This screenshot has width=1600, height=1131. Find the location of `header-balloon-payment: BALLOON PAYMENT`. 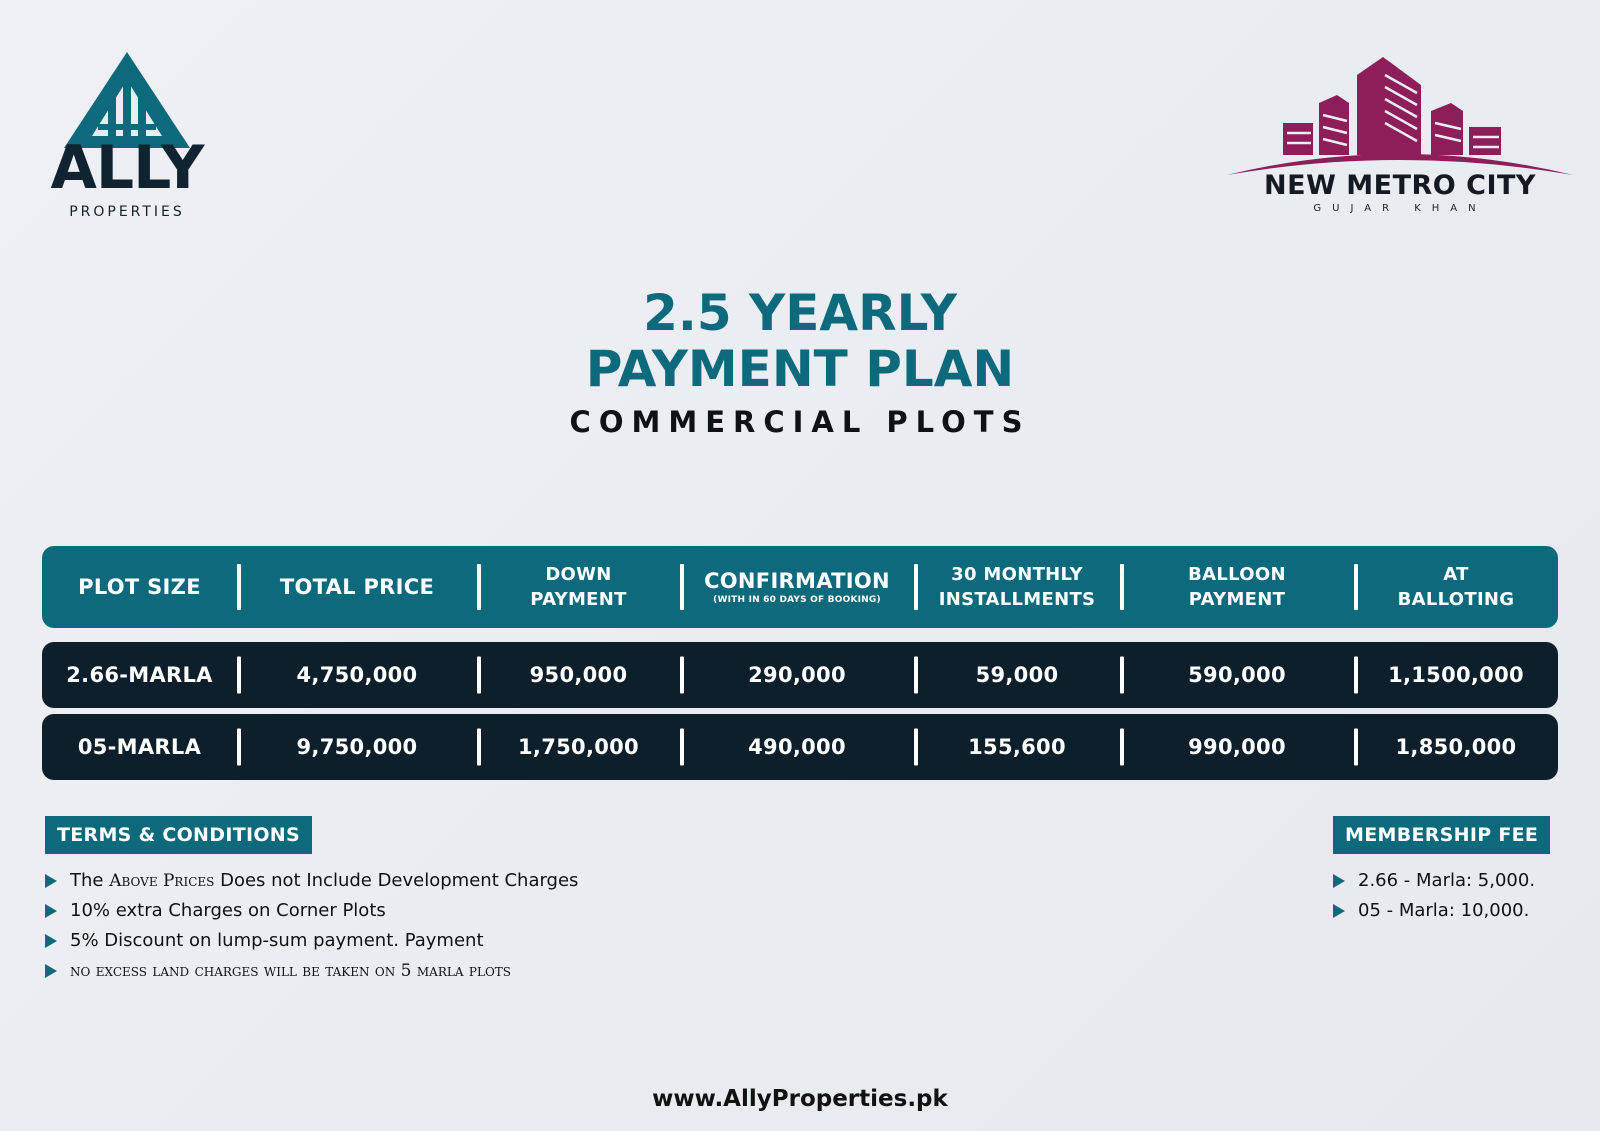

header-balloon-payment: BALLOON PAYMENT is located at coordinates (1237, 587).